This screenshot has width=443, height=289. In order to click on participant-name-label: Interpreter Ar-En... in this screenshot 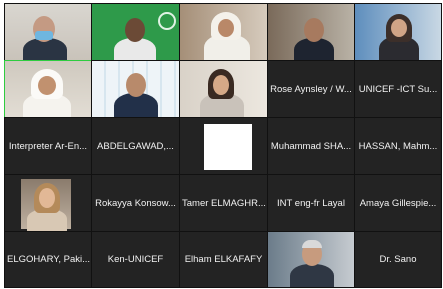, I will do `click(48, 146)`.